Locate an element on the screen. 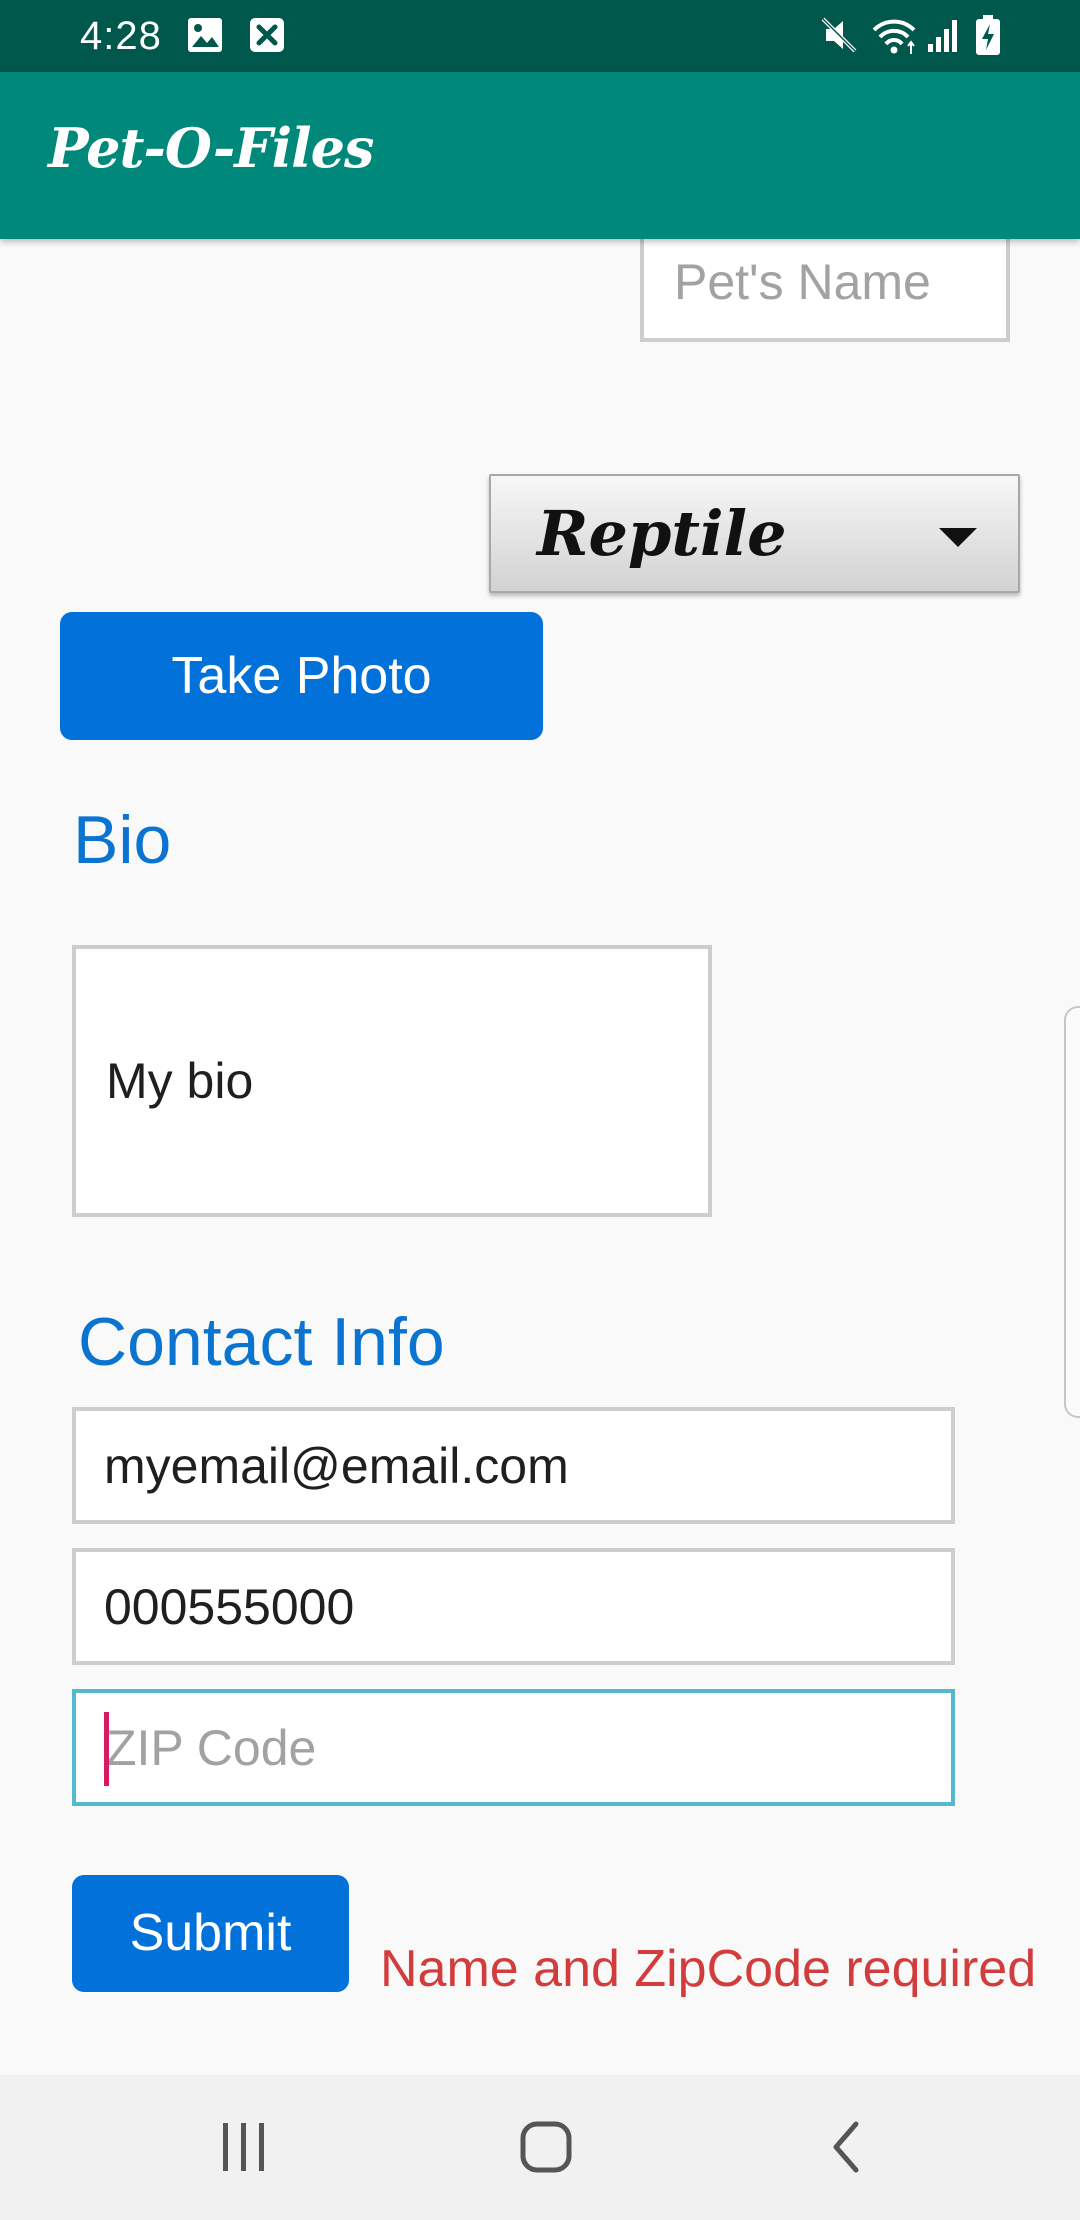  navigation-bar is located at coordinates (540, 2147).